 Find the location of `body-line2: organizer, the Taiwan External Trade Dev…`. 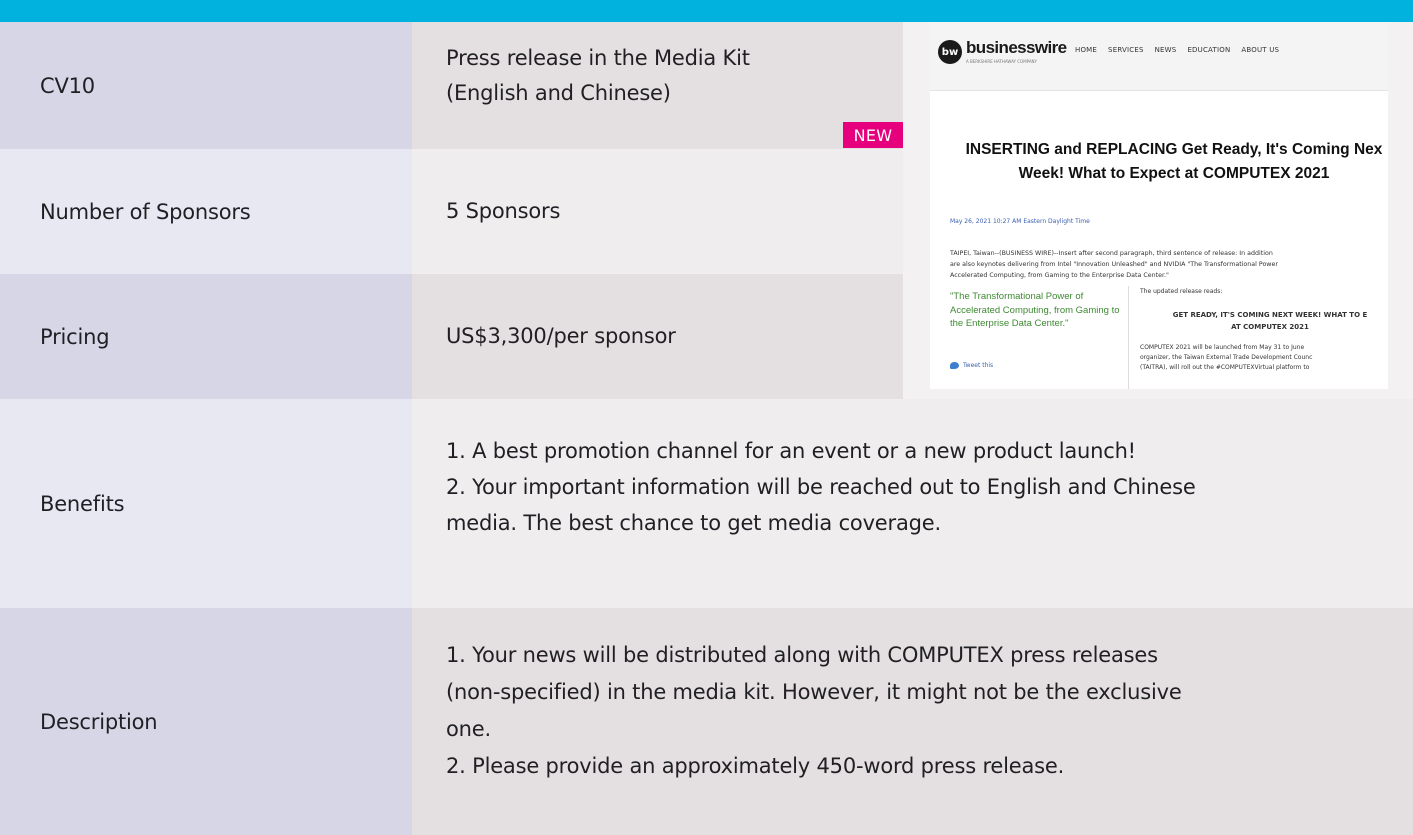

body-line2: organizer, the Taiwan External Trade Dev… is located at coordinates (1226, 357).